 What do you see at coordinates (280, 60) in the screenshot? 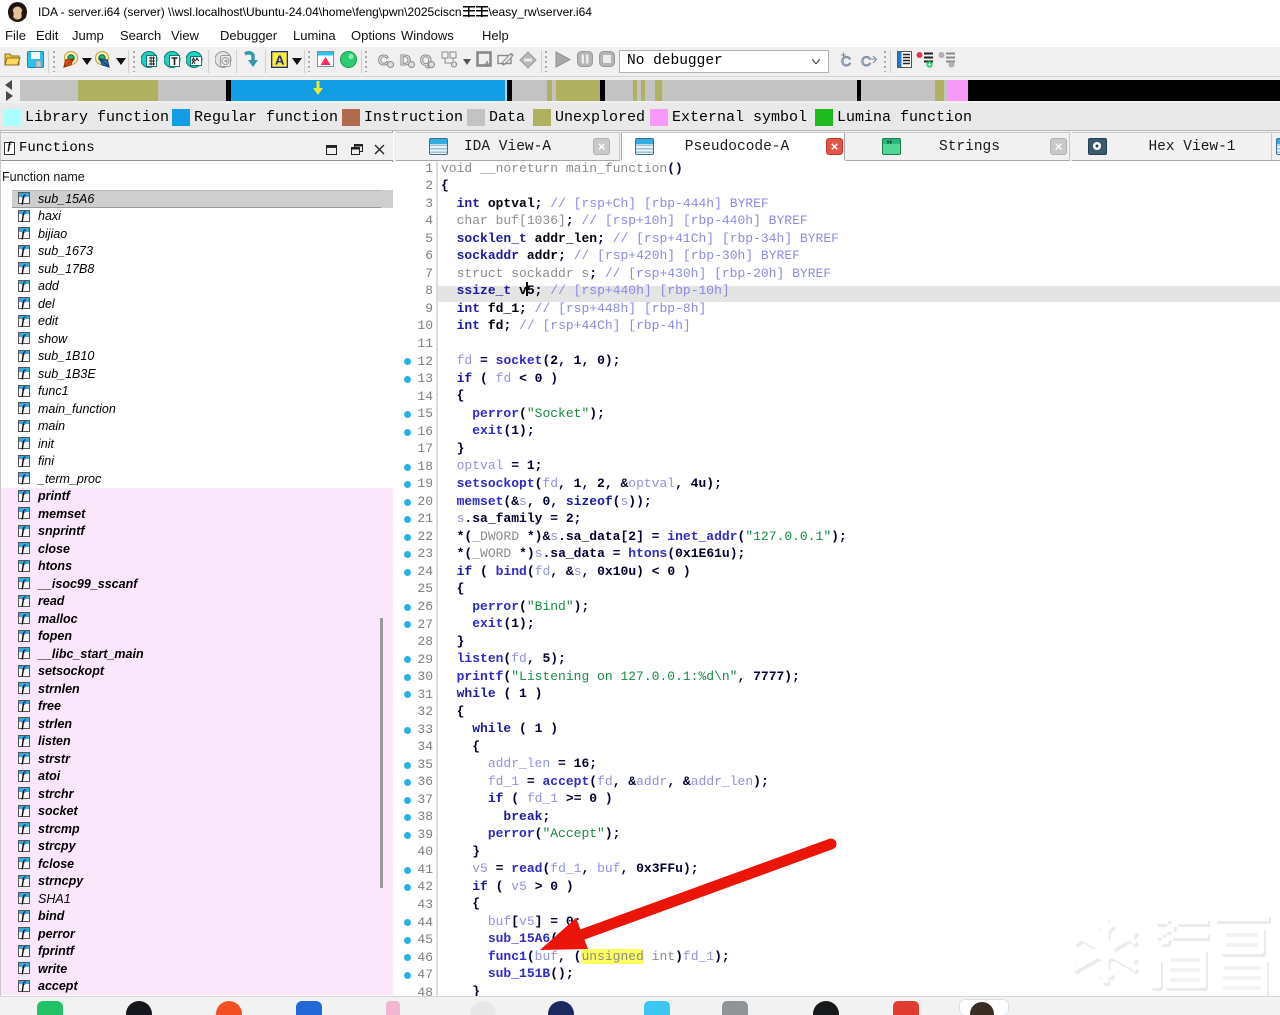
I see `svg-text: A` at bounding box center [280, 60].